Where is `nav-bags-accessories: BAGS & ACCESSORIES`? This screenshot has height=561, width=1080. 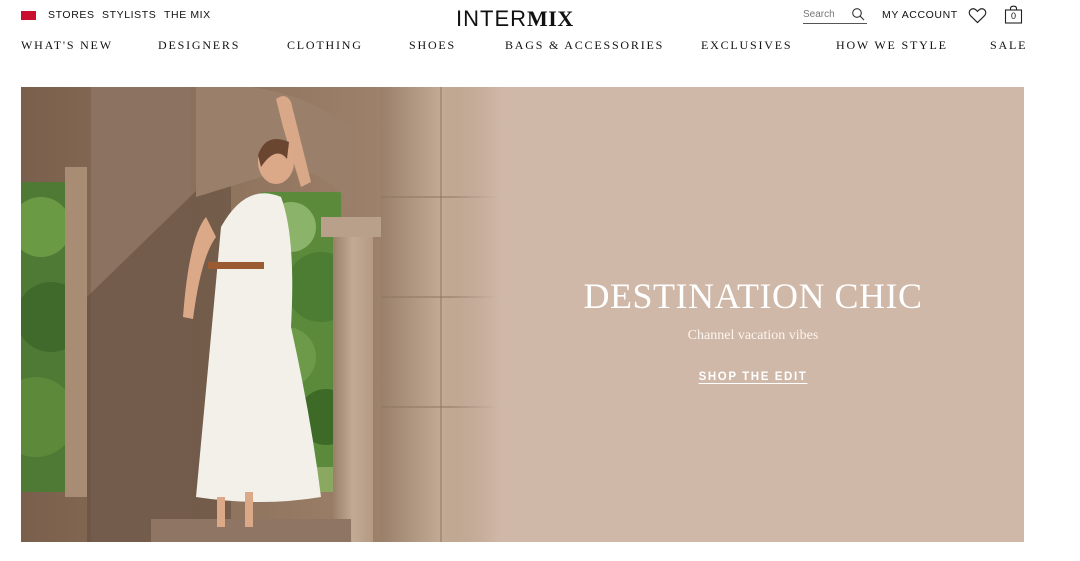 nav-bags-accessories: BAGS & ACCESSORIES is located at coordinates (584, 45).